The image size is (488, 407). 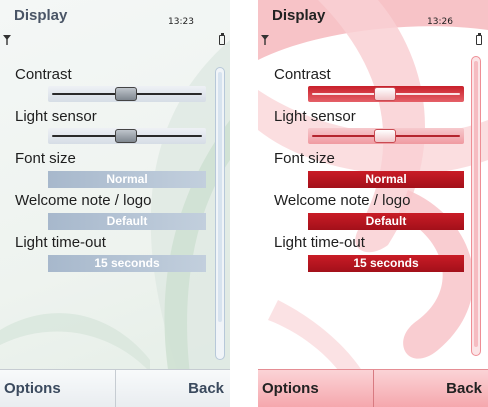 I want to click on title-bar: Display 13:26, so click(x=373, y=17).